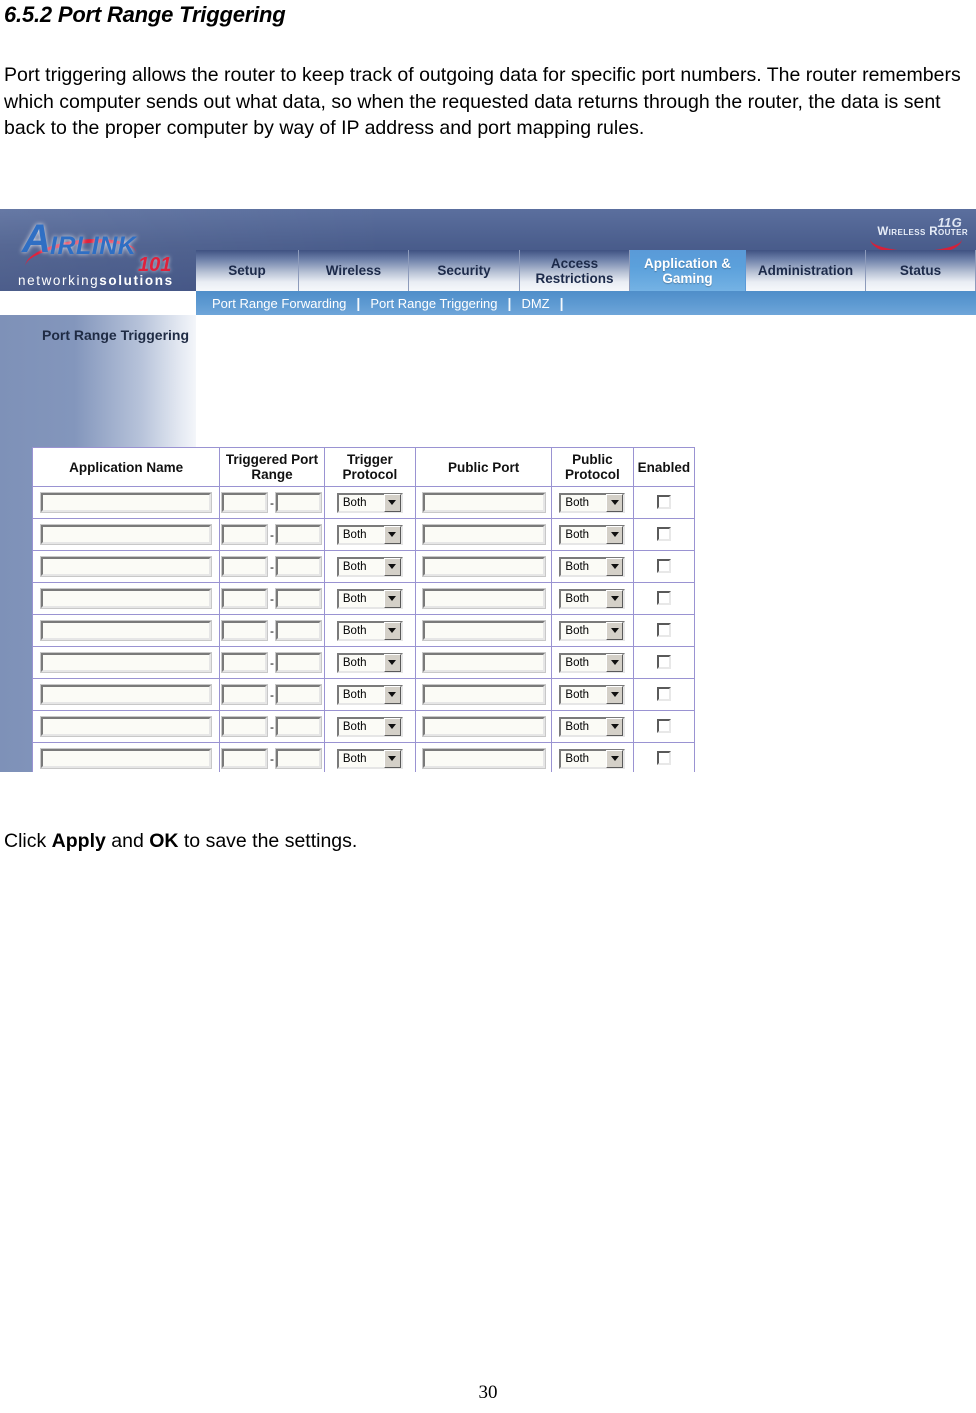  Describe the element at coordinates (370, 467) in the screenshot. I see `column-header-trigger-protocol: Trigger Protocol` at that location.